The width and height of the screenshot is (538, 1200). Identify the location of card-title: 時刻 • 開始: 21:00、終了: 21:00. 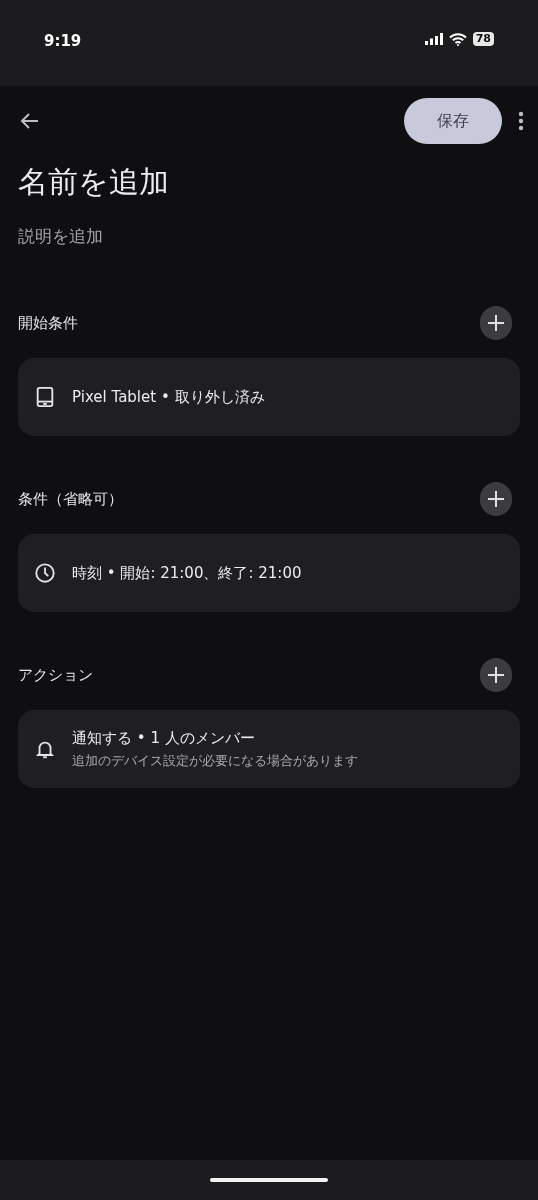
(187, 573).